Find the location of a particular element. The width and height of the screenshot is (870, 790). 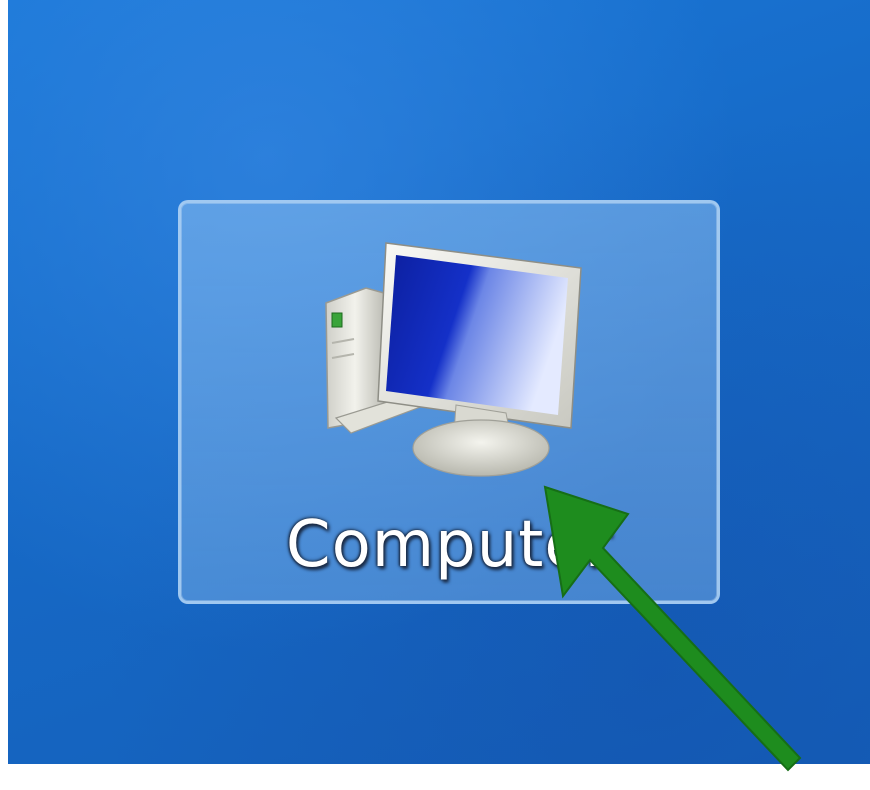

computer-icon is located at coordinates (453, 359).